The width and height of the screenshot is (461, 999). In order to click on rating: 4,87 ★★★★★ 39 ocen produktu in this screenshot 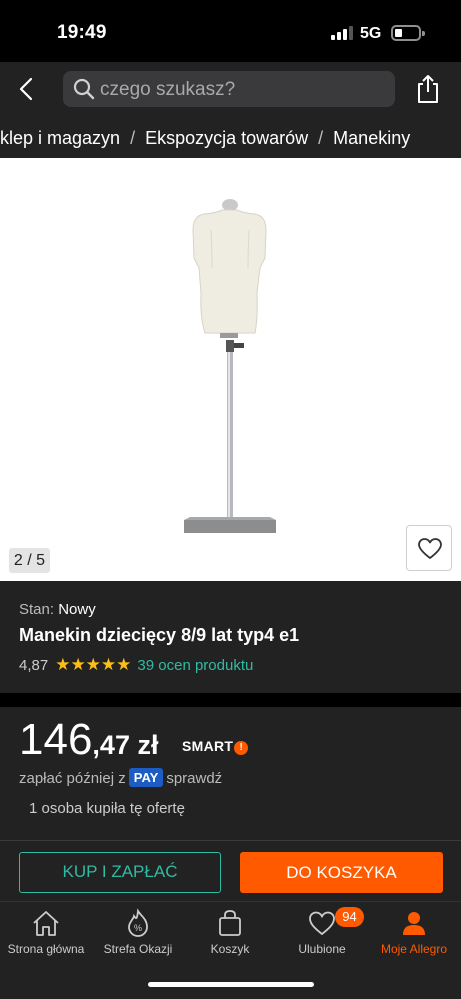, I will do `click(136, 665)`.